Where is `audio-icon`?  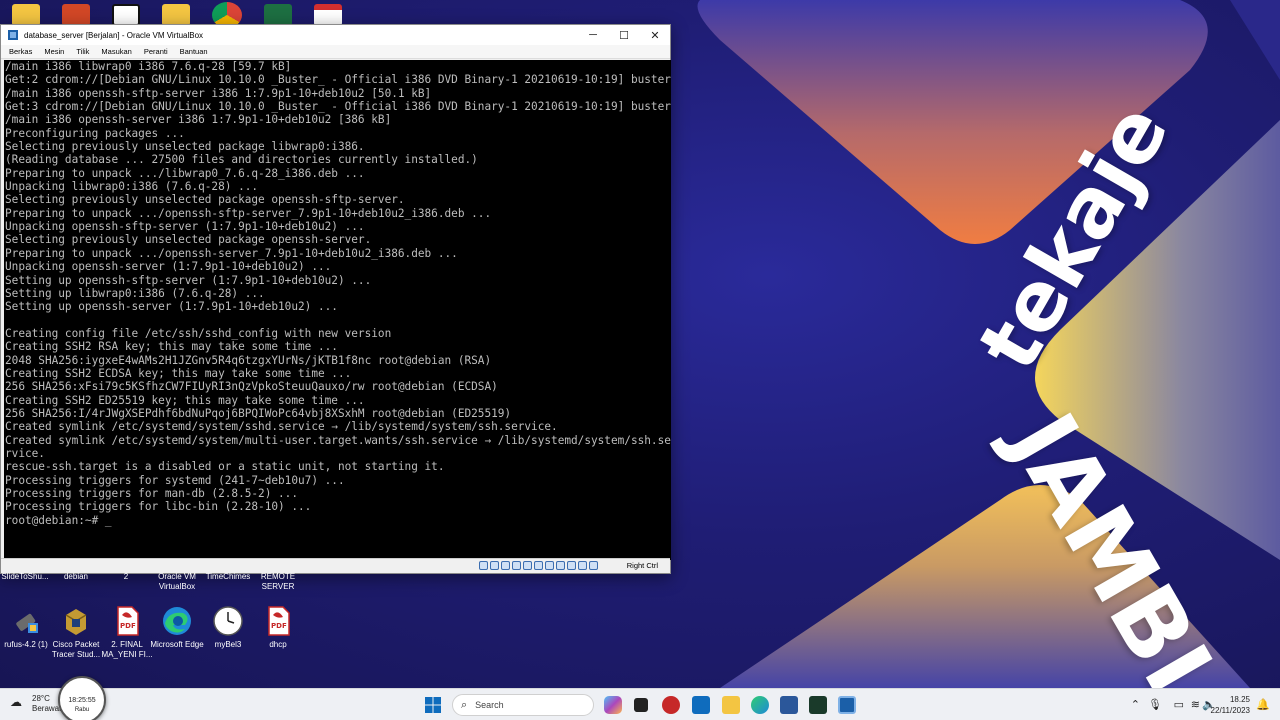
audio-icon is located at coordinates (505, 565).